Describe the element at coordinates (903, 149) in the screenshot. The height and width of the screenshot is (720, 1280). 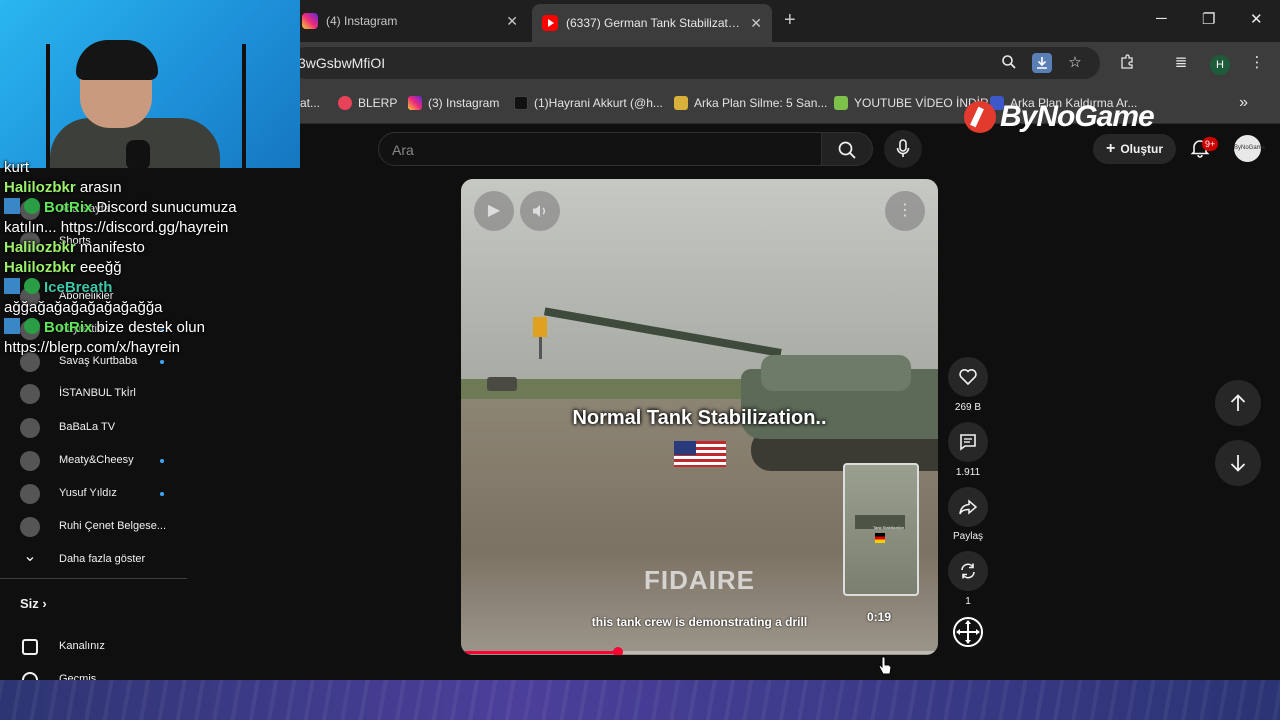
I see `voice-search-button` at that location.